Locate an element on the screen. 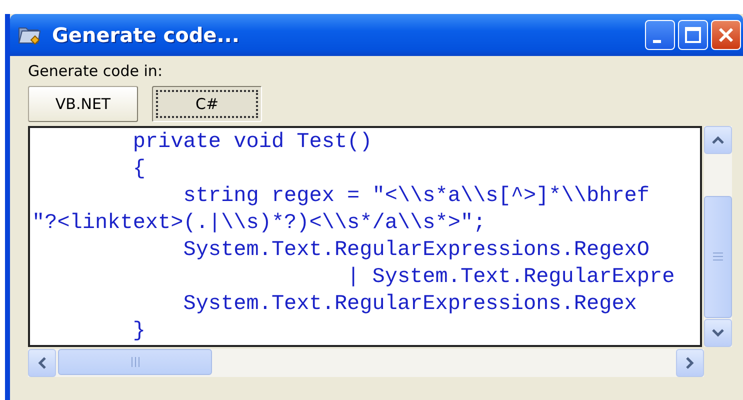  close-icon is located at coordinates (726, 35).